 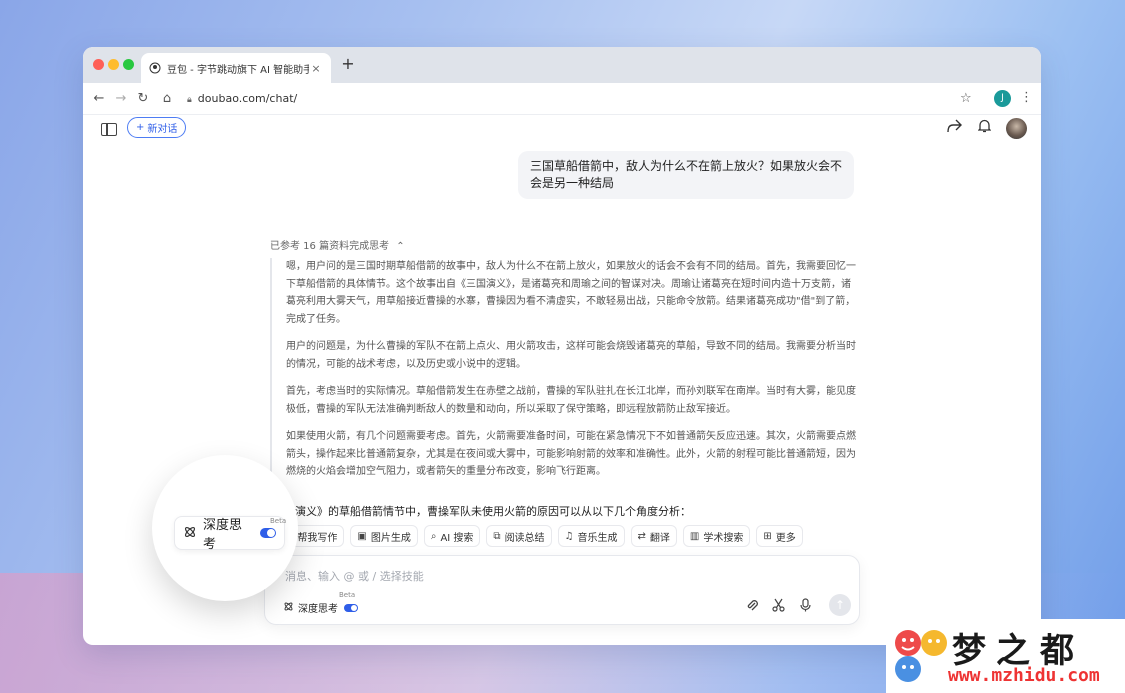 What do you see at coordinates (354, 576) in the screenshot?
I see `message-input-placeholder: 消息、输入 @ 或 / 选择技能` at bounding box center [354, 576].